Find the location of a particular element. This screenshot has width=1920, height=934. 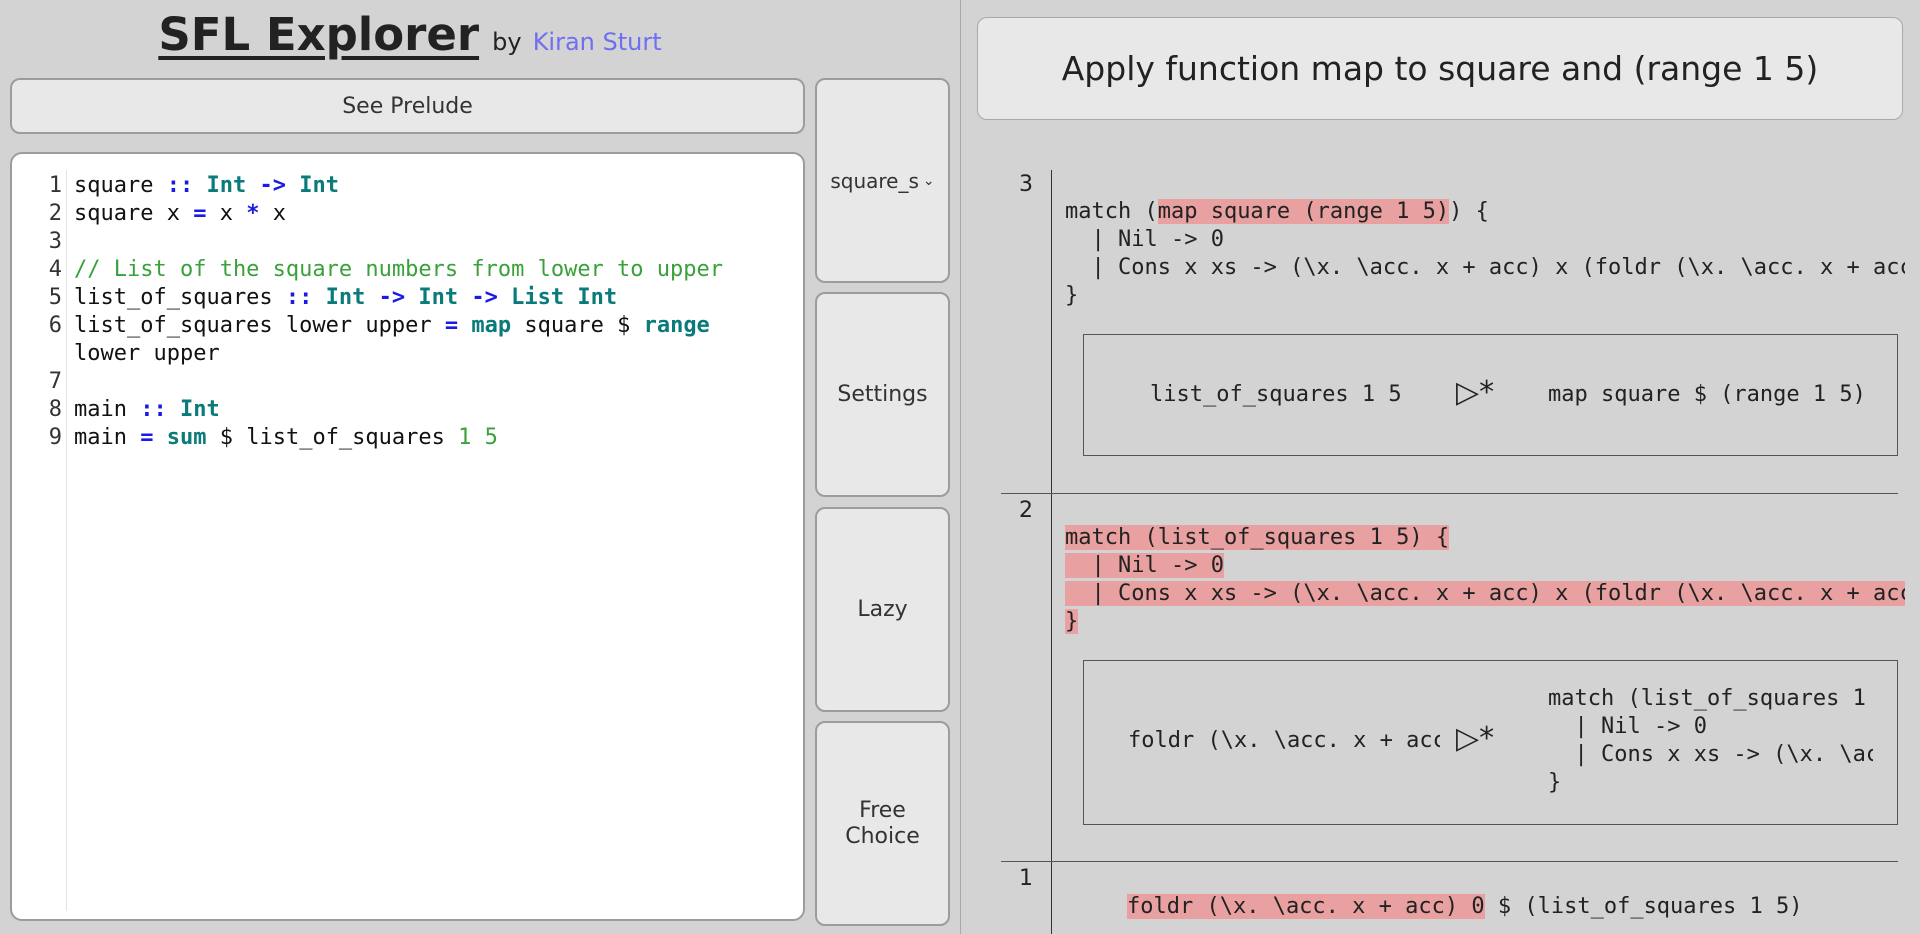

see-prelude-button: See Prelude is located at coordinates (407, 106).